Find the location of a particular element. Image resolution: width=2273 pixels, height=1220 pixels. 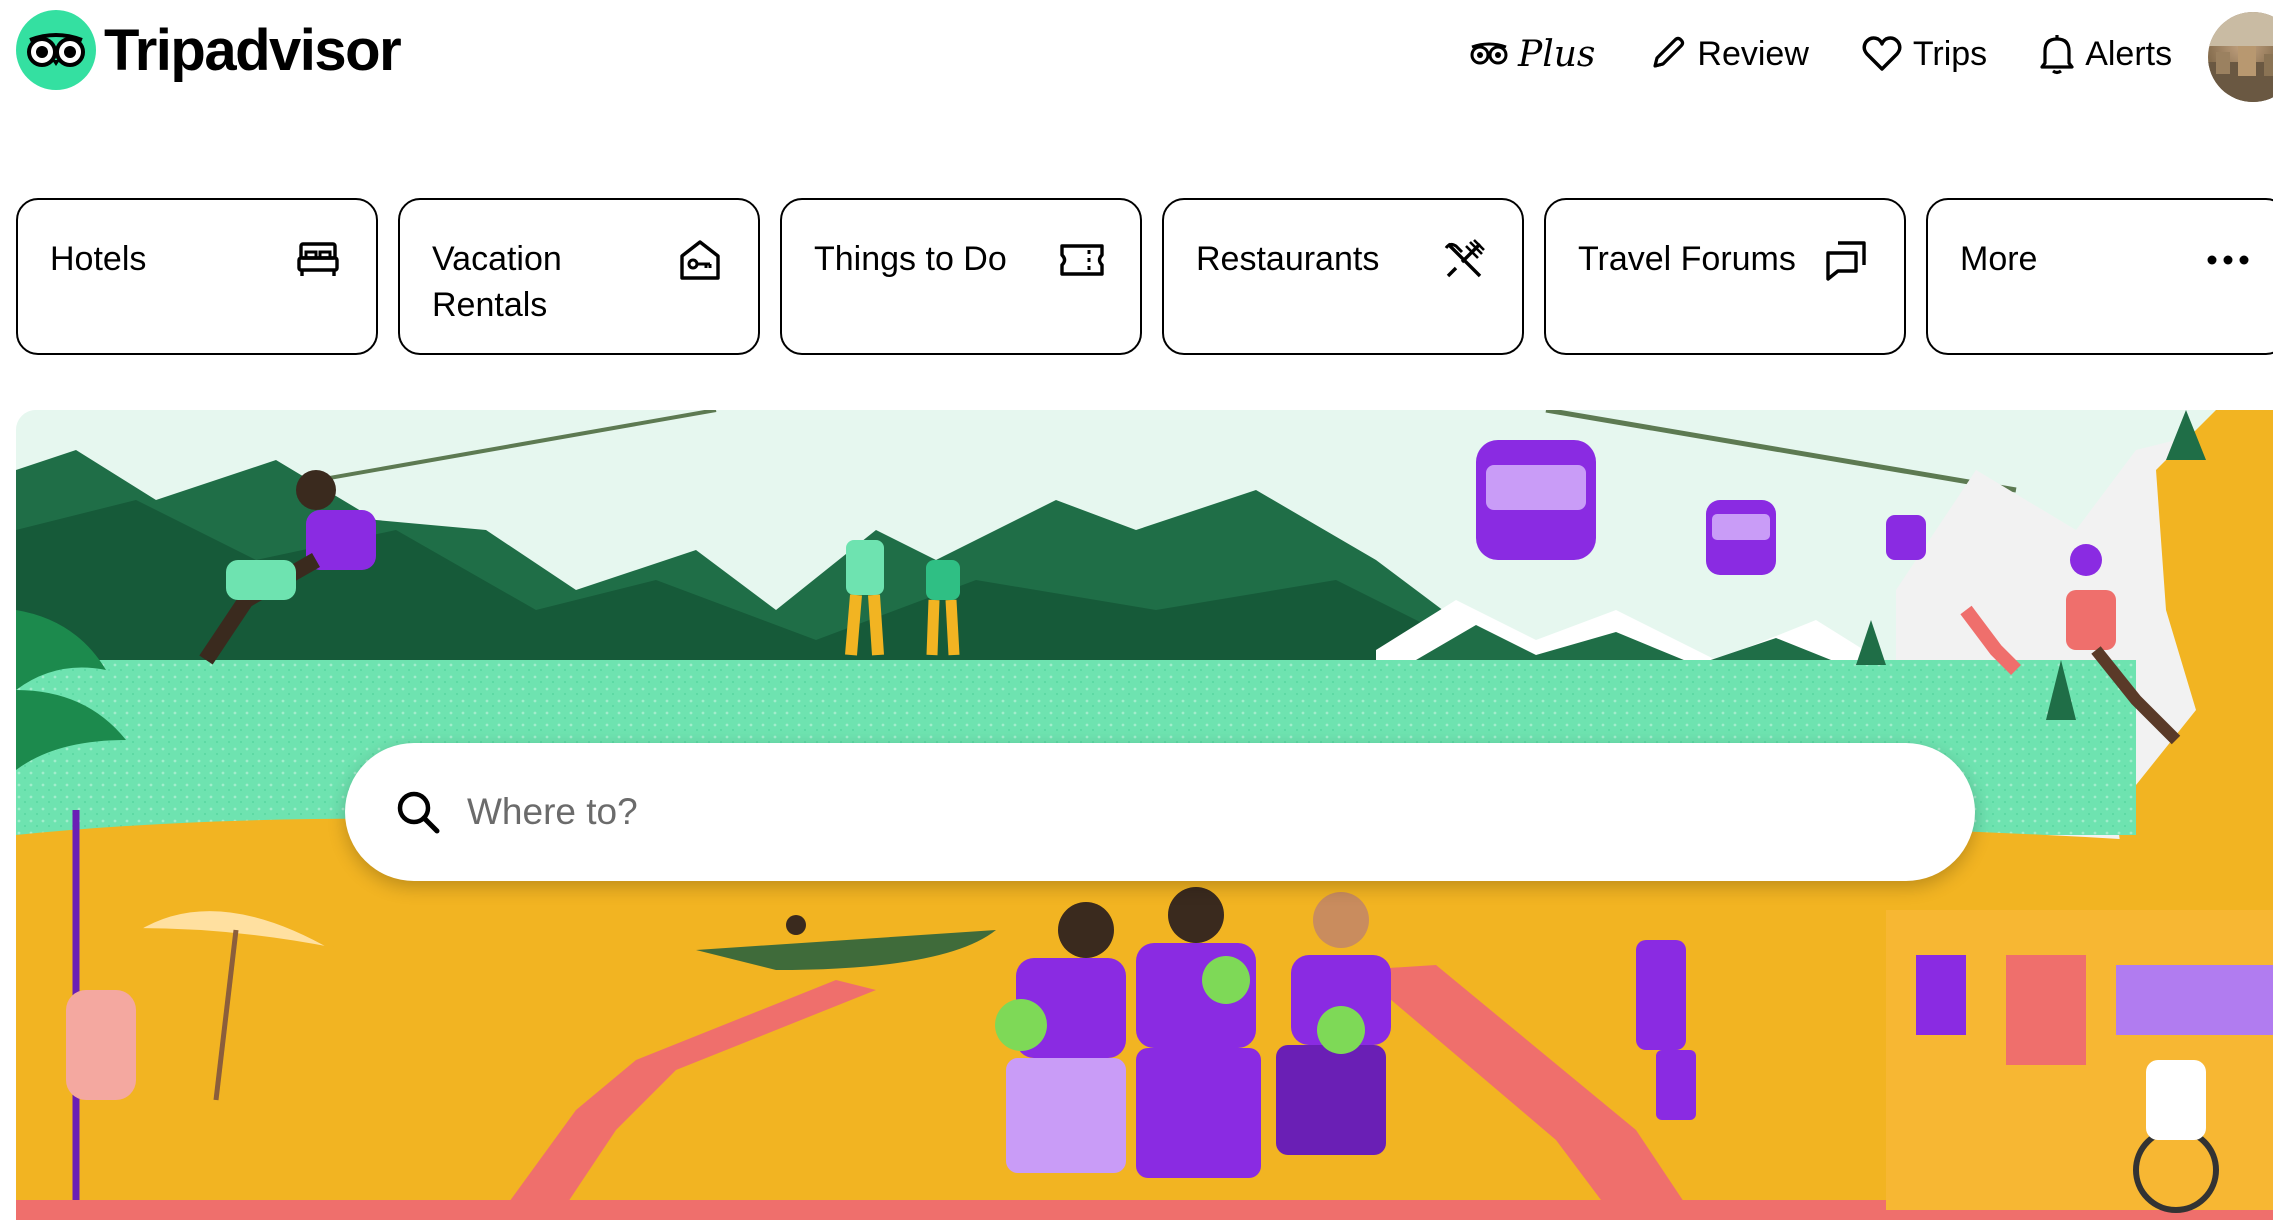

plus-link: Plus is located at coordinates (1532, 54).